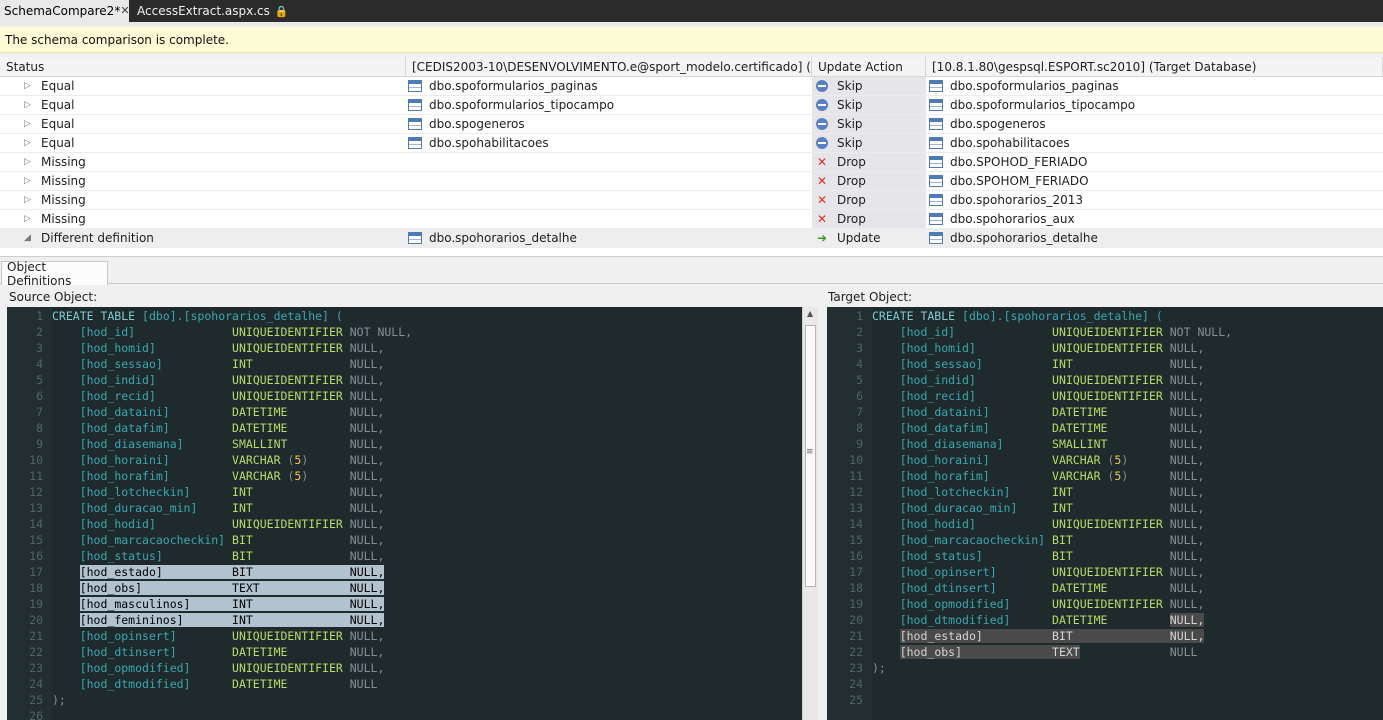 Image resolution: width=1383 pixels, height=720 pixels. I want to click on partial-child-row, so click(691, 251).